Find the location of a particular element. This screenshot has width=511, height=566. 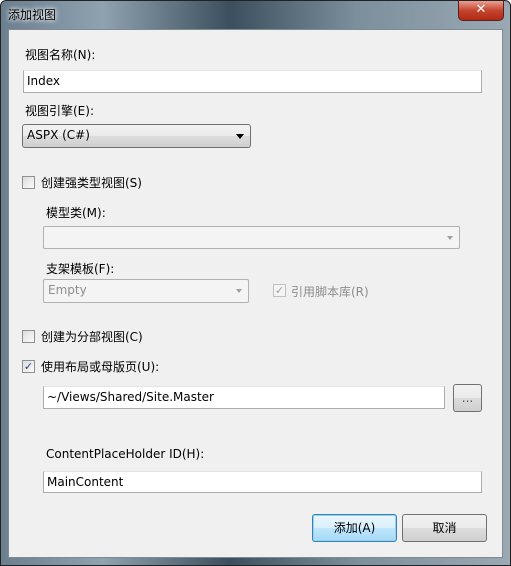

use-layout-checkbox: ✓ is located at coordinates (28, 366).